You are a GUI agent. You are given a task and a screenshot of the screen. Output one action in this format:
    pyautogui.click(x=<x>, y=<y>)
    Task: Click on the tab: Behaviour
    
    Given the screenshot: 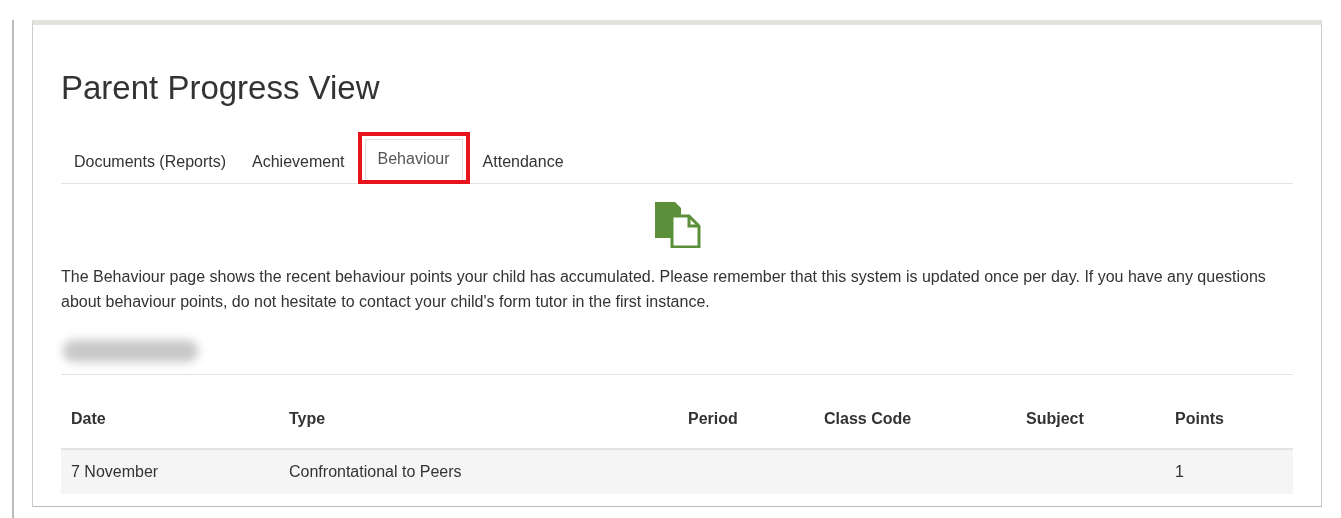 What is the action you would take?
    pyautogui.click(x=413, y=159)
    